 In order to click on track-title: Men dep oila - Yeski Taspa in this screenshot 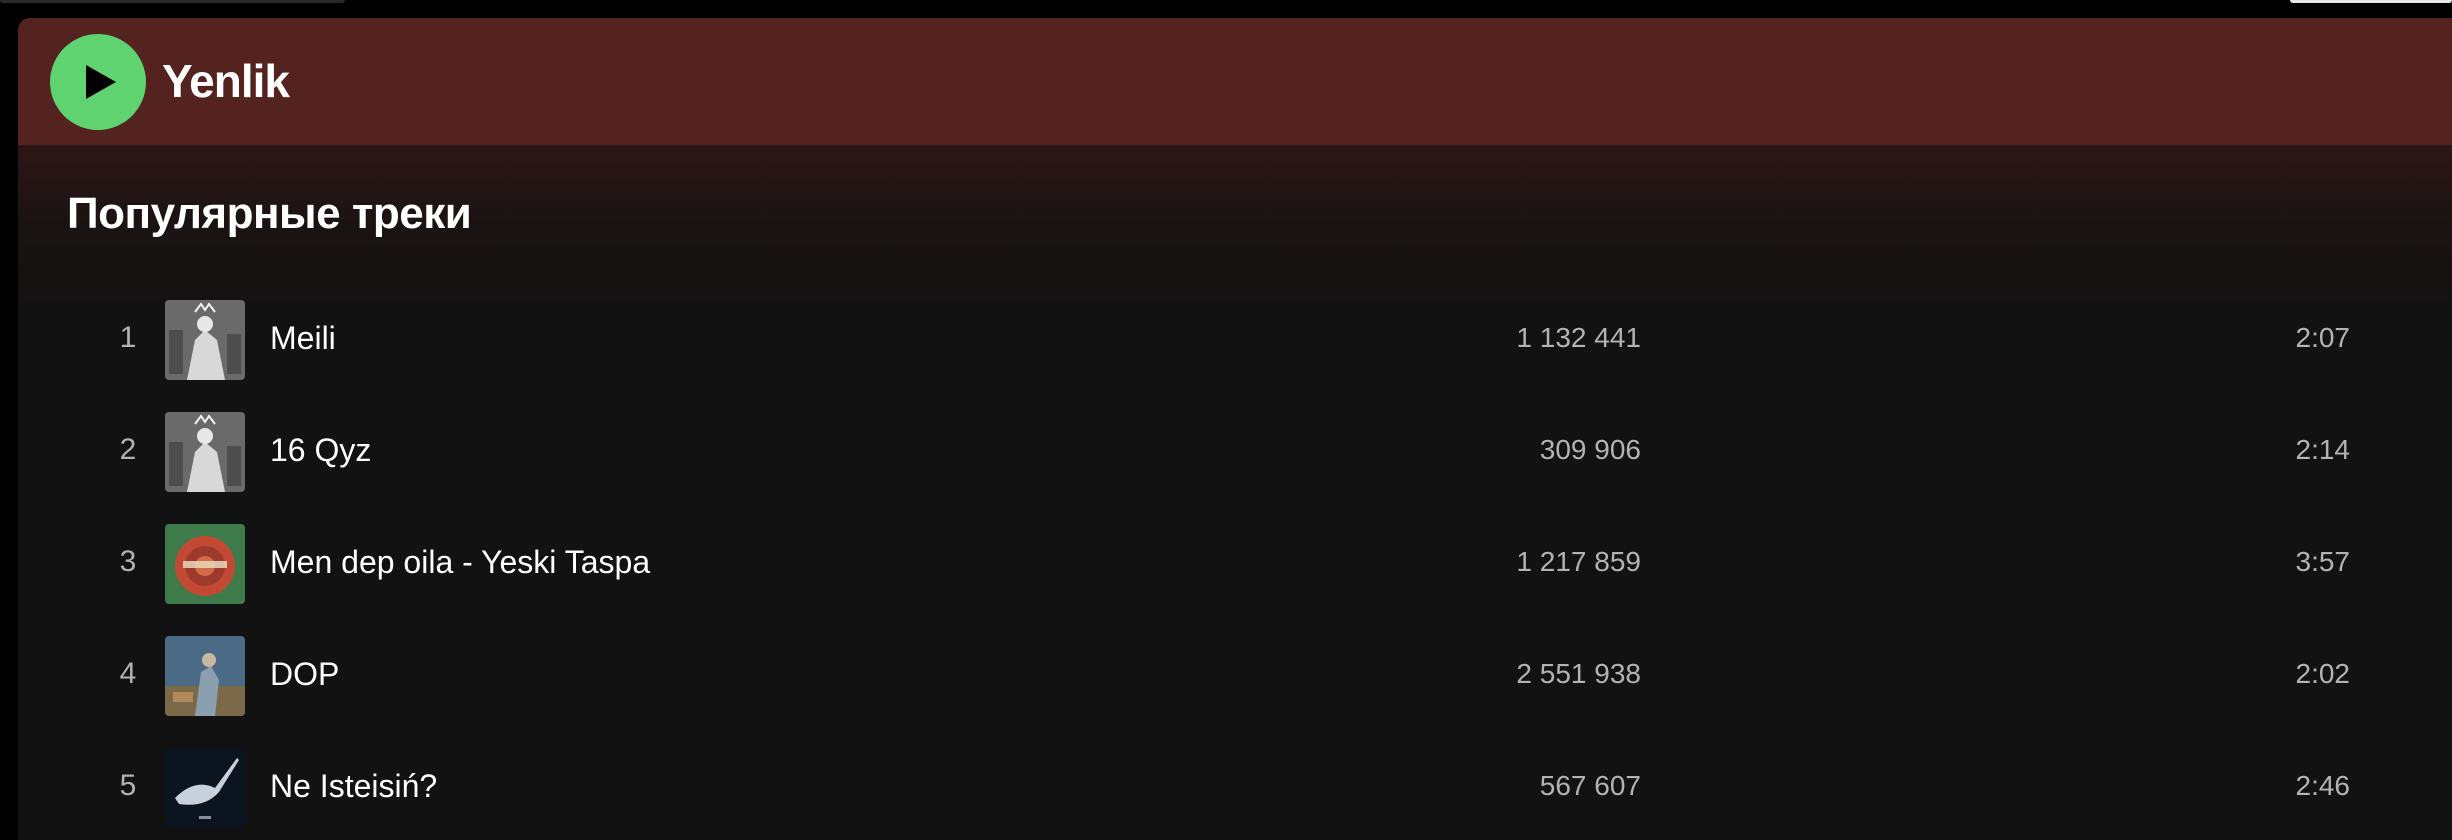, I will do `click(460, 562)`.